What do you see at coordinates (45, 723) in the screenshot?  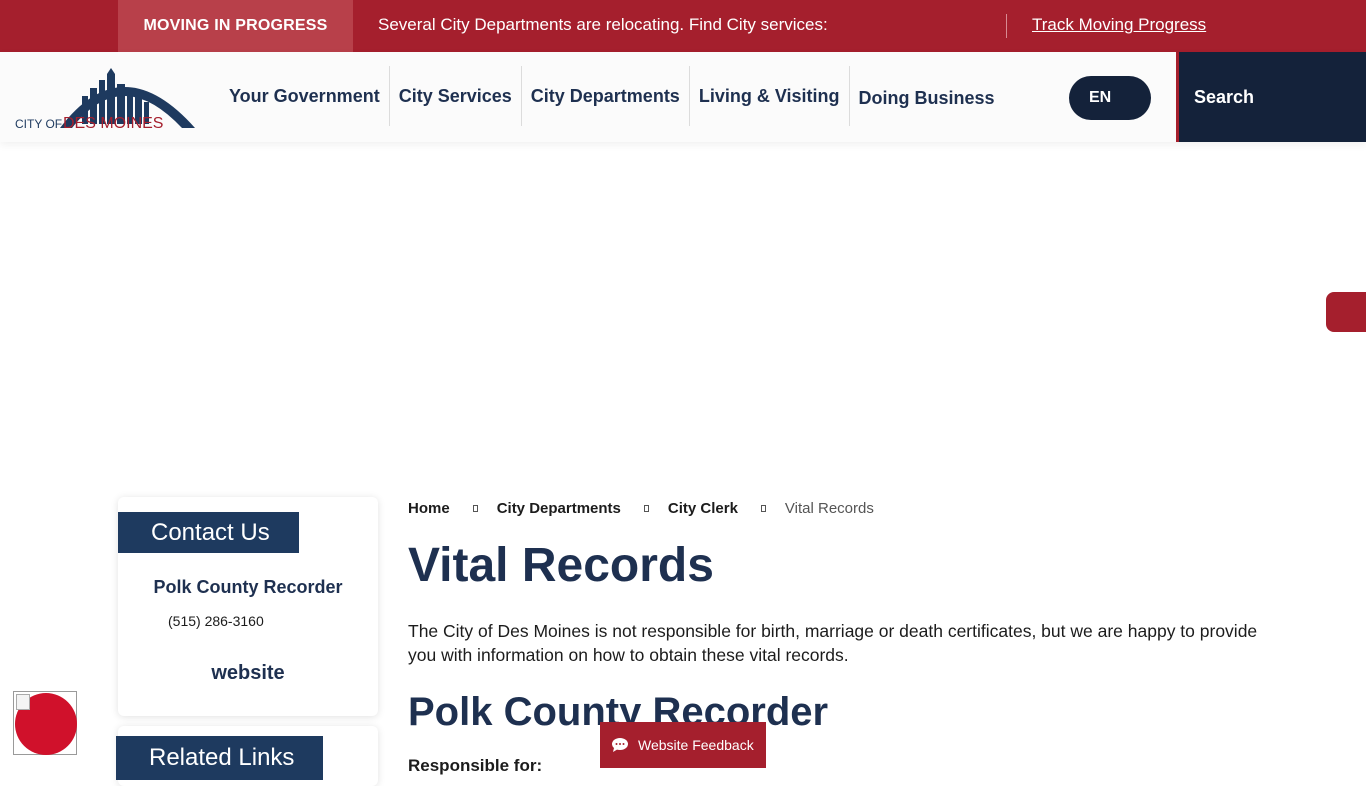 I see `accessibility-widget` at bounding box center [45, 723].